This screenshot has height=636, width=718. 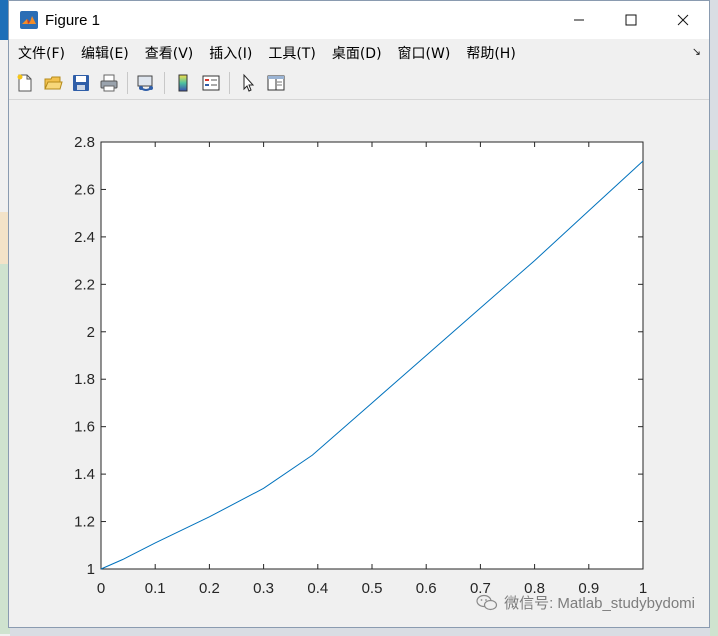 I want to click on window-title: Figure 1, so click(x=73, y=20).